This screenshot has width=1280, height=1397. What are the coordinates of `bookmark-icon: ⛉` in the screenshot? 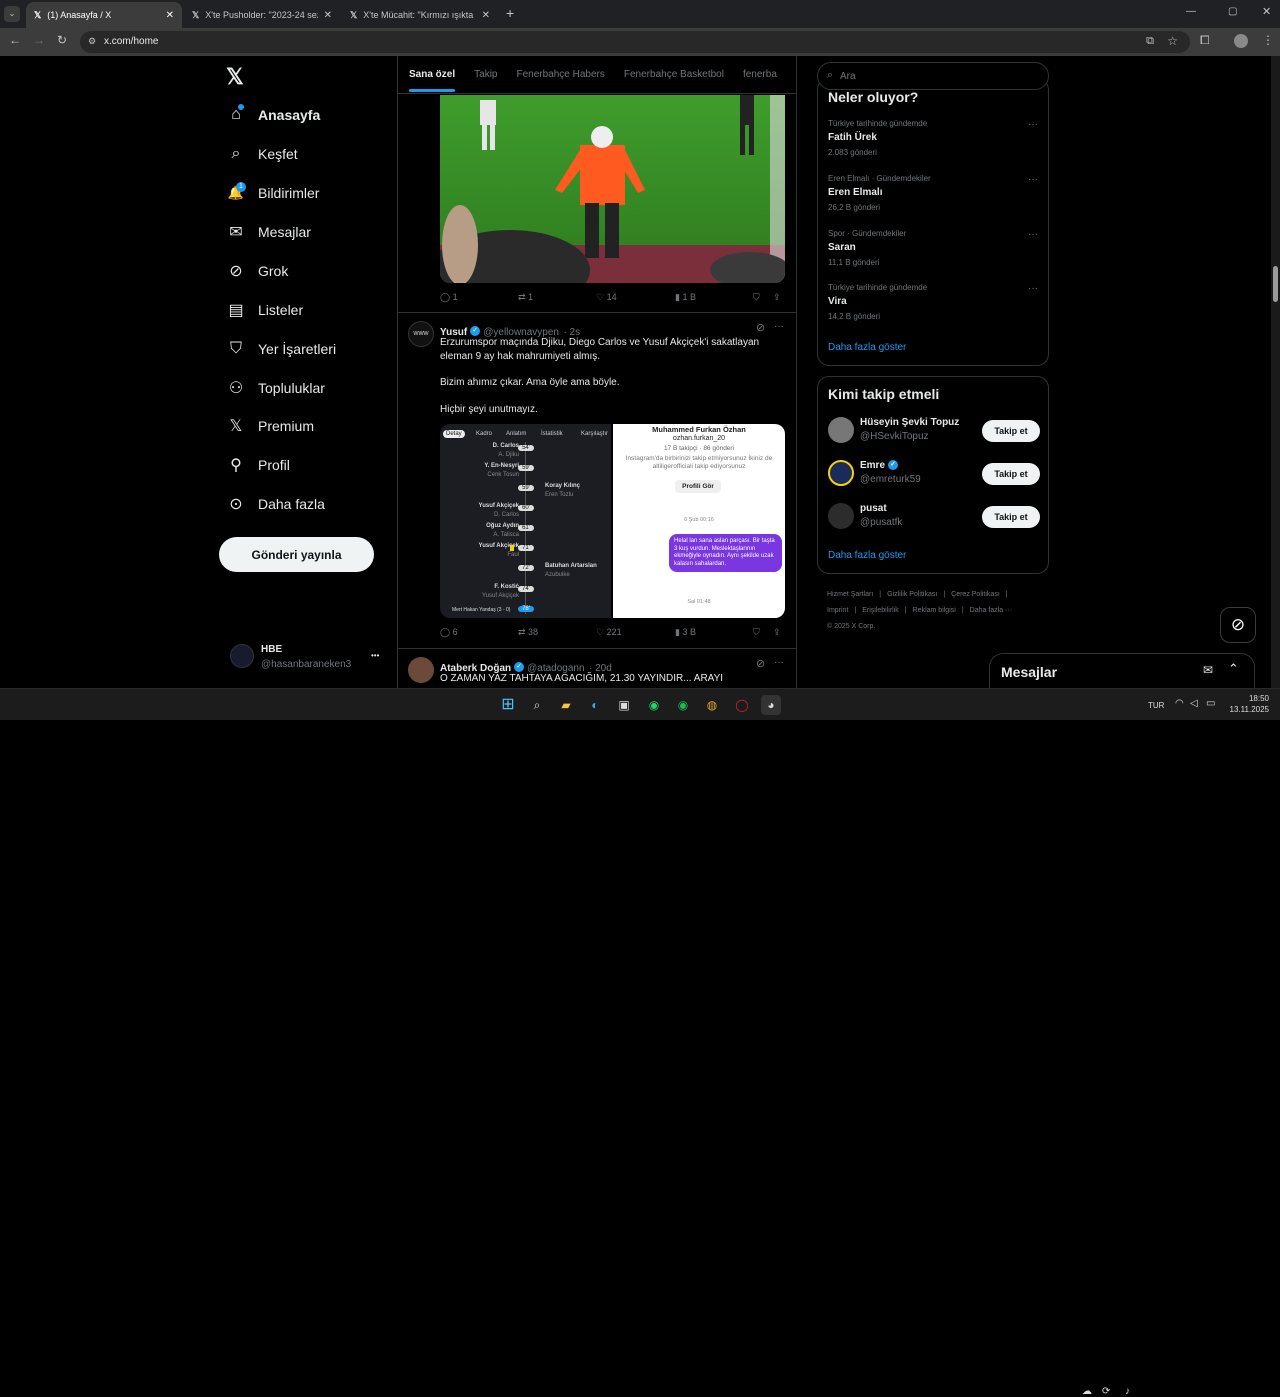 It's located at (756, 632).